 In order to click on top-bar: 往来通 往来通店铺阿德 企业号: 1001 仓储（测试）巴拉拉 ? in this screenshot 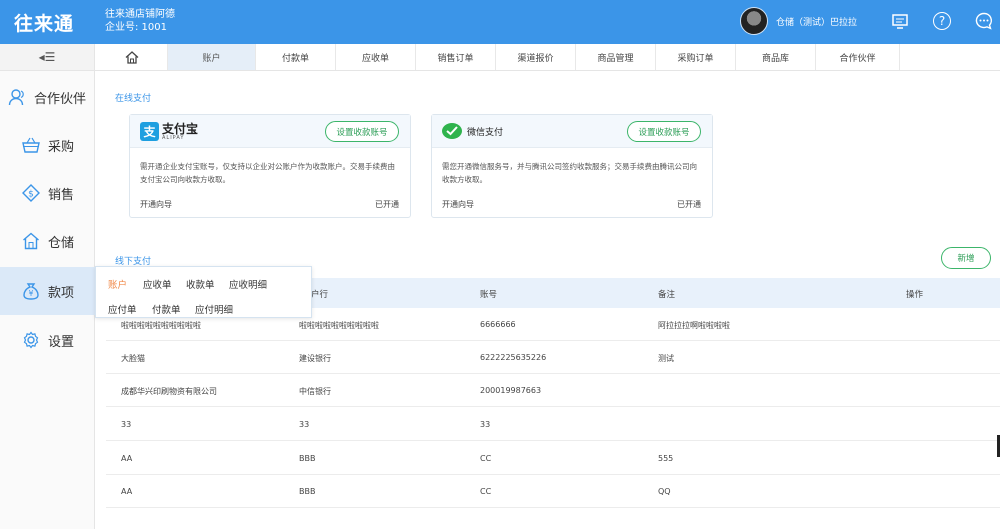, I will do `click(500, 22)`.